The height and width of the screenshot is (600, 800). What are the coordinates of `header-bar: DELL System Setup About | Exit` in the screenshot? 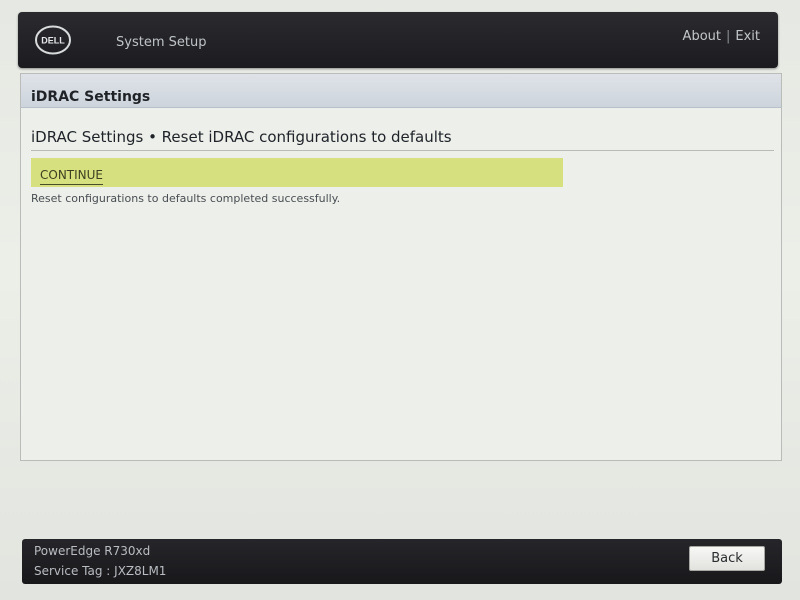 It's located at (398, 40).